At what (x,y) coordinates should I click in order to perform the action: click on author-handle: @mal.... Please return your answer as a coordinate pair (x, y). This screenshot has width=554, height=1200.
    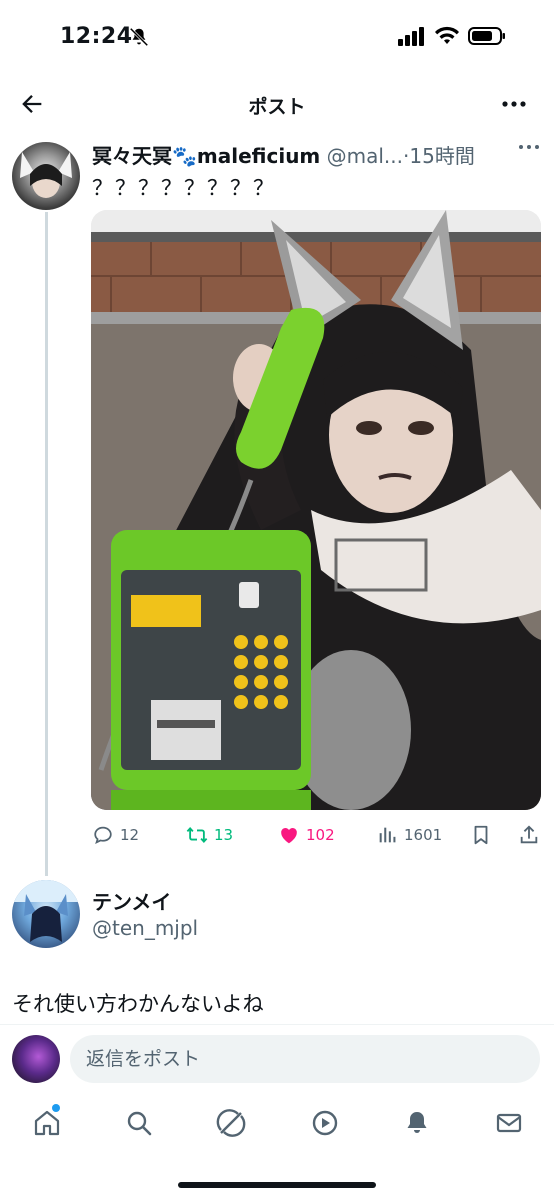
    Looking at the image, I should click on (365, 156).